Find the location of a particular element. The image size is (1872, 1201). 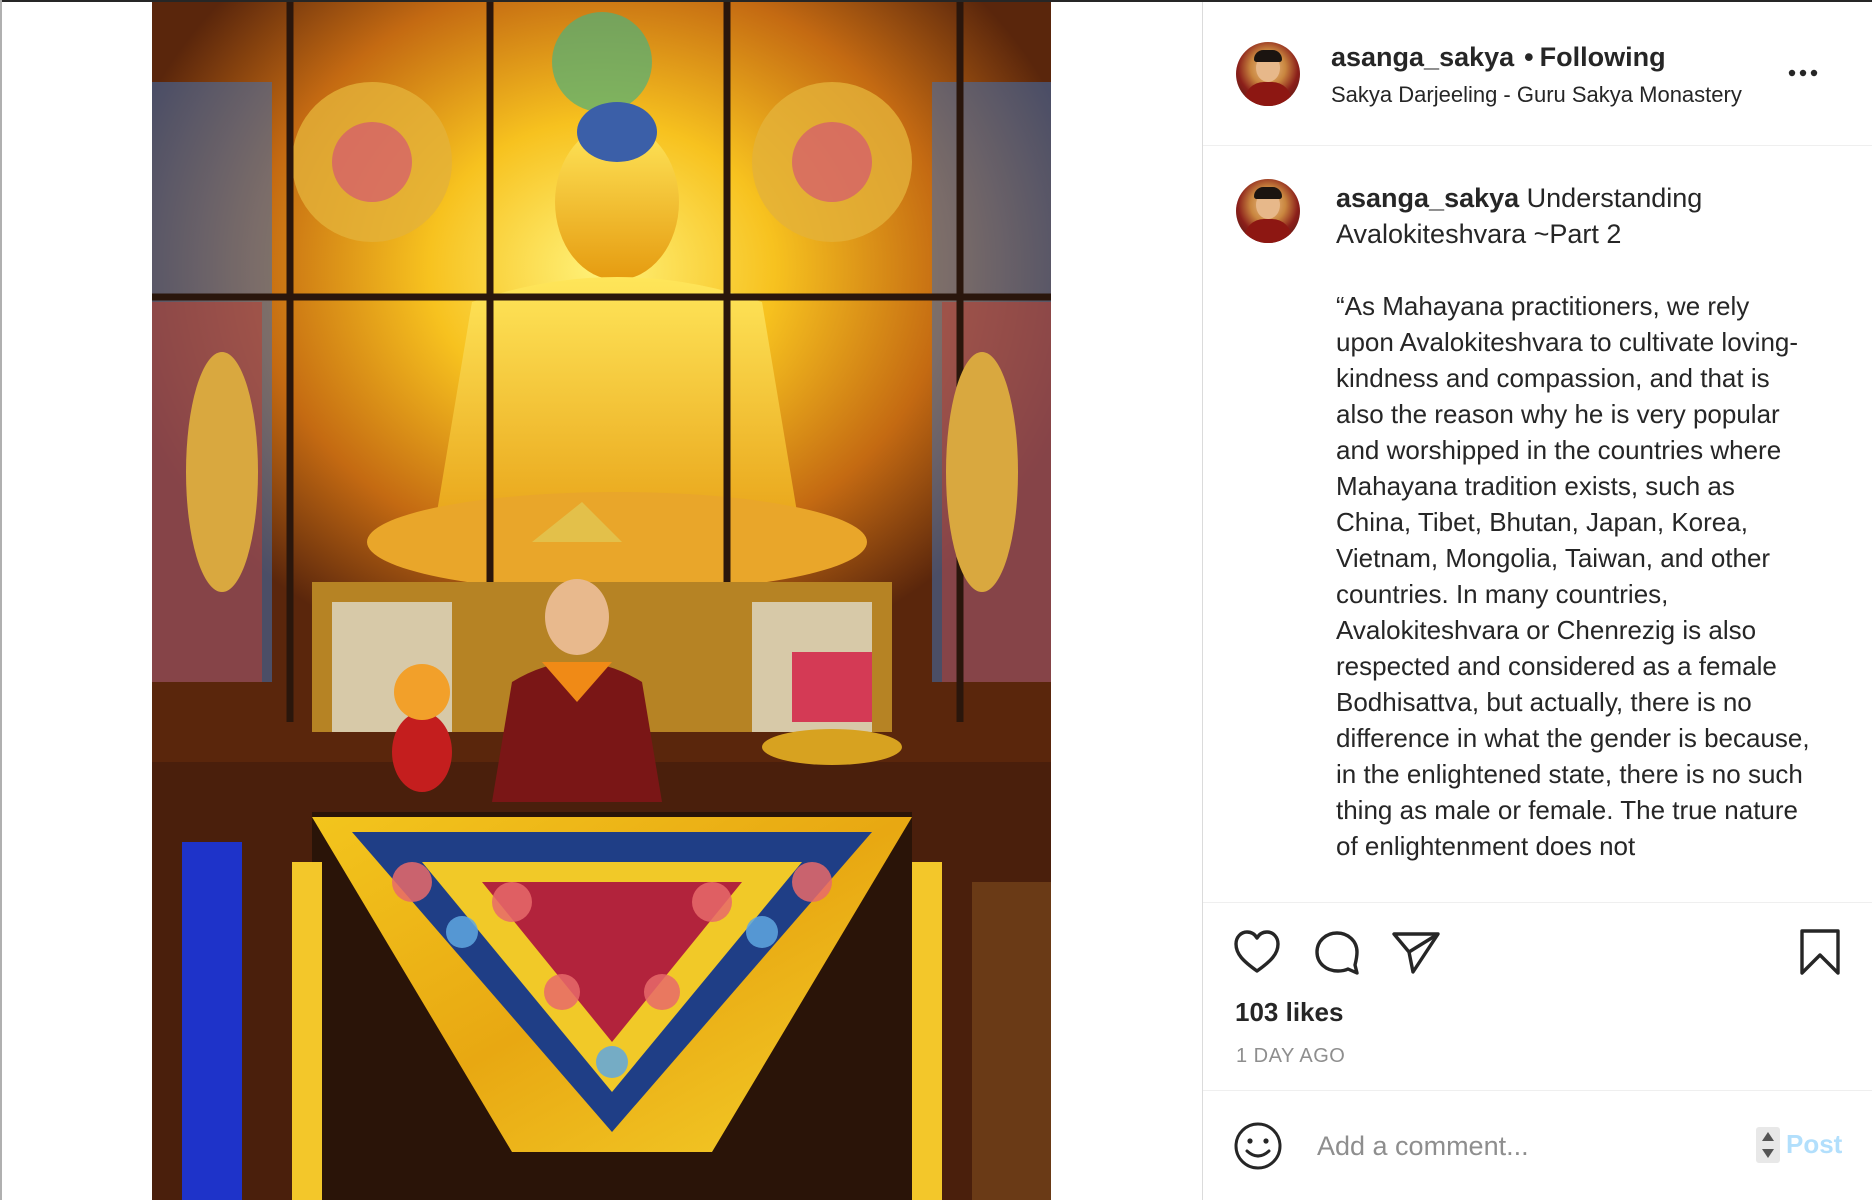

like-button is located at coordinates (1257, 954).